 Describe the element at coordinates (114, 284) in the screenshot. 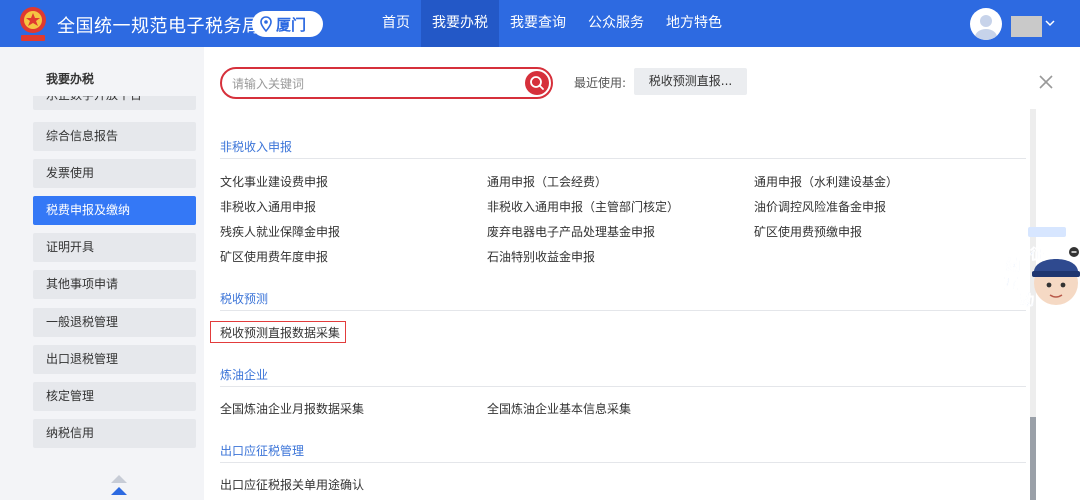

I see `sidebar-item-other-requests: 其他事项申请` at that location.